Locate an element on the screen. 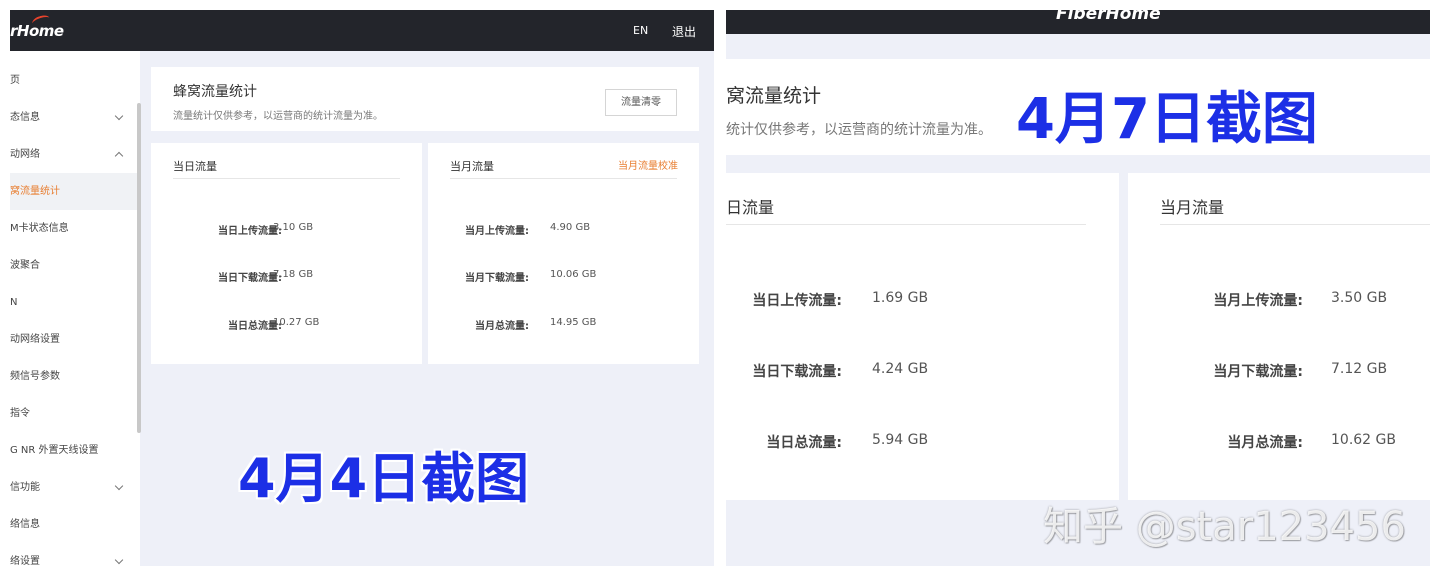  daily-download-value: 7.18 GB is located at coordinates (293, 274).